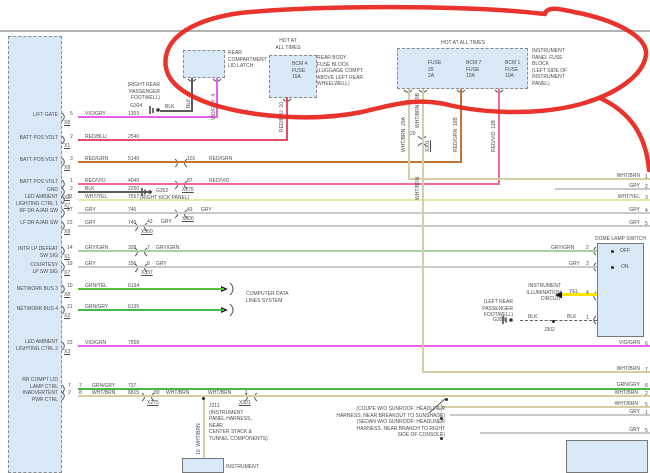 The width and height of the screenshot is (650, 473). Describe the element at coordinates (188, 190) in the screenshot. I see `label-x275: X275` at that location.